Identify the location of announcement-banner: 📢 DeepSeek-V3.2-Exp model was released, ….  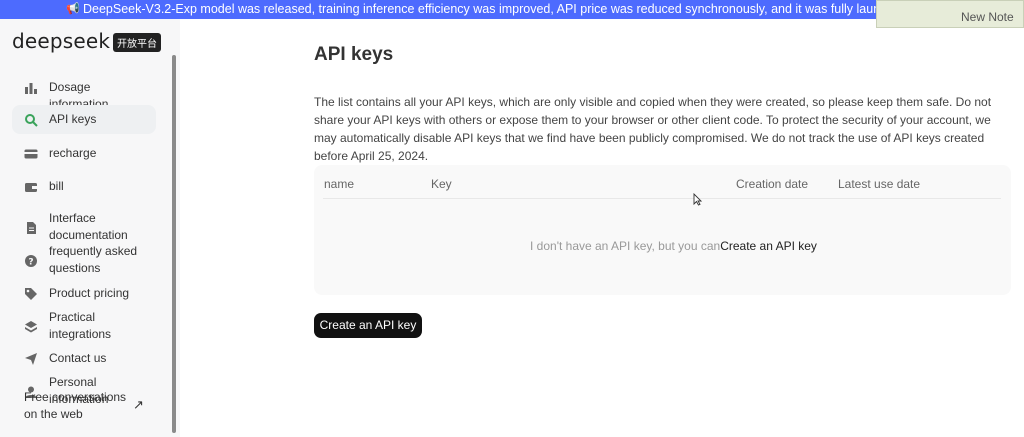
(512, 9).